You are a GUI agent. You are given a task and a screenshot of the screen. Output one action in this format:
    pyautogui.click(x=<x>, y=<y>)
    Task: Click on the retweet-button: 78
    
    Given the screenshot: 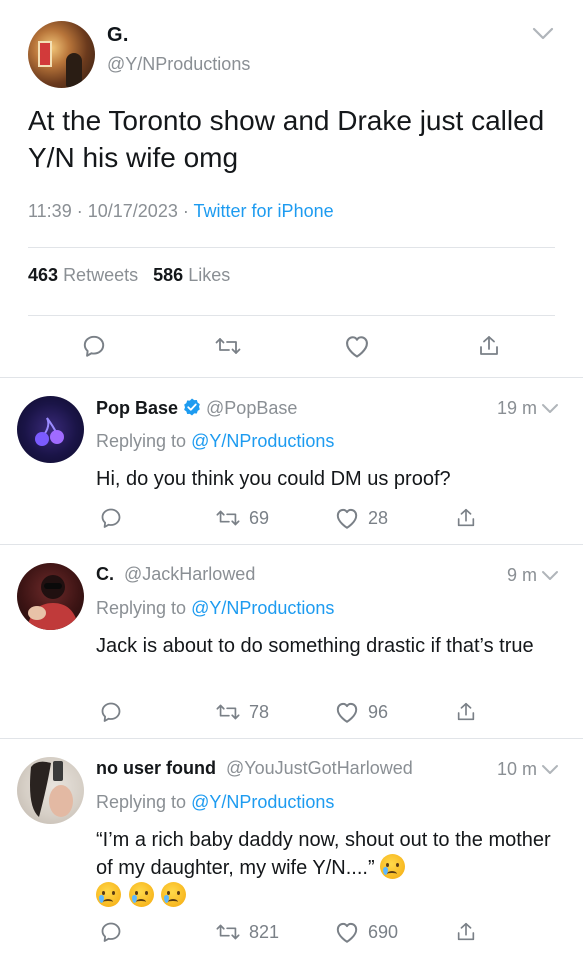 What is the action you would take?
    pyautogui.click(x=242, y=712)
    